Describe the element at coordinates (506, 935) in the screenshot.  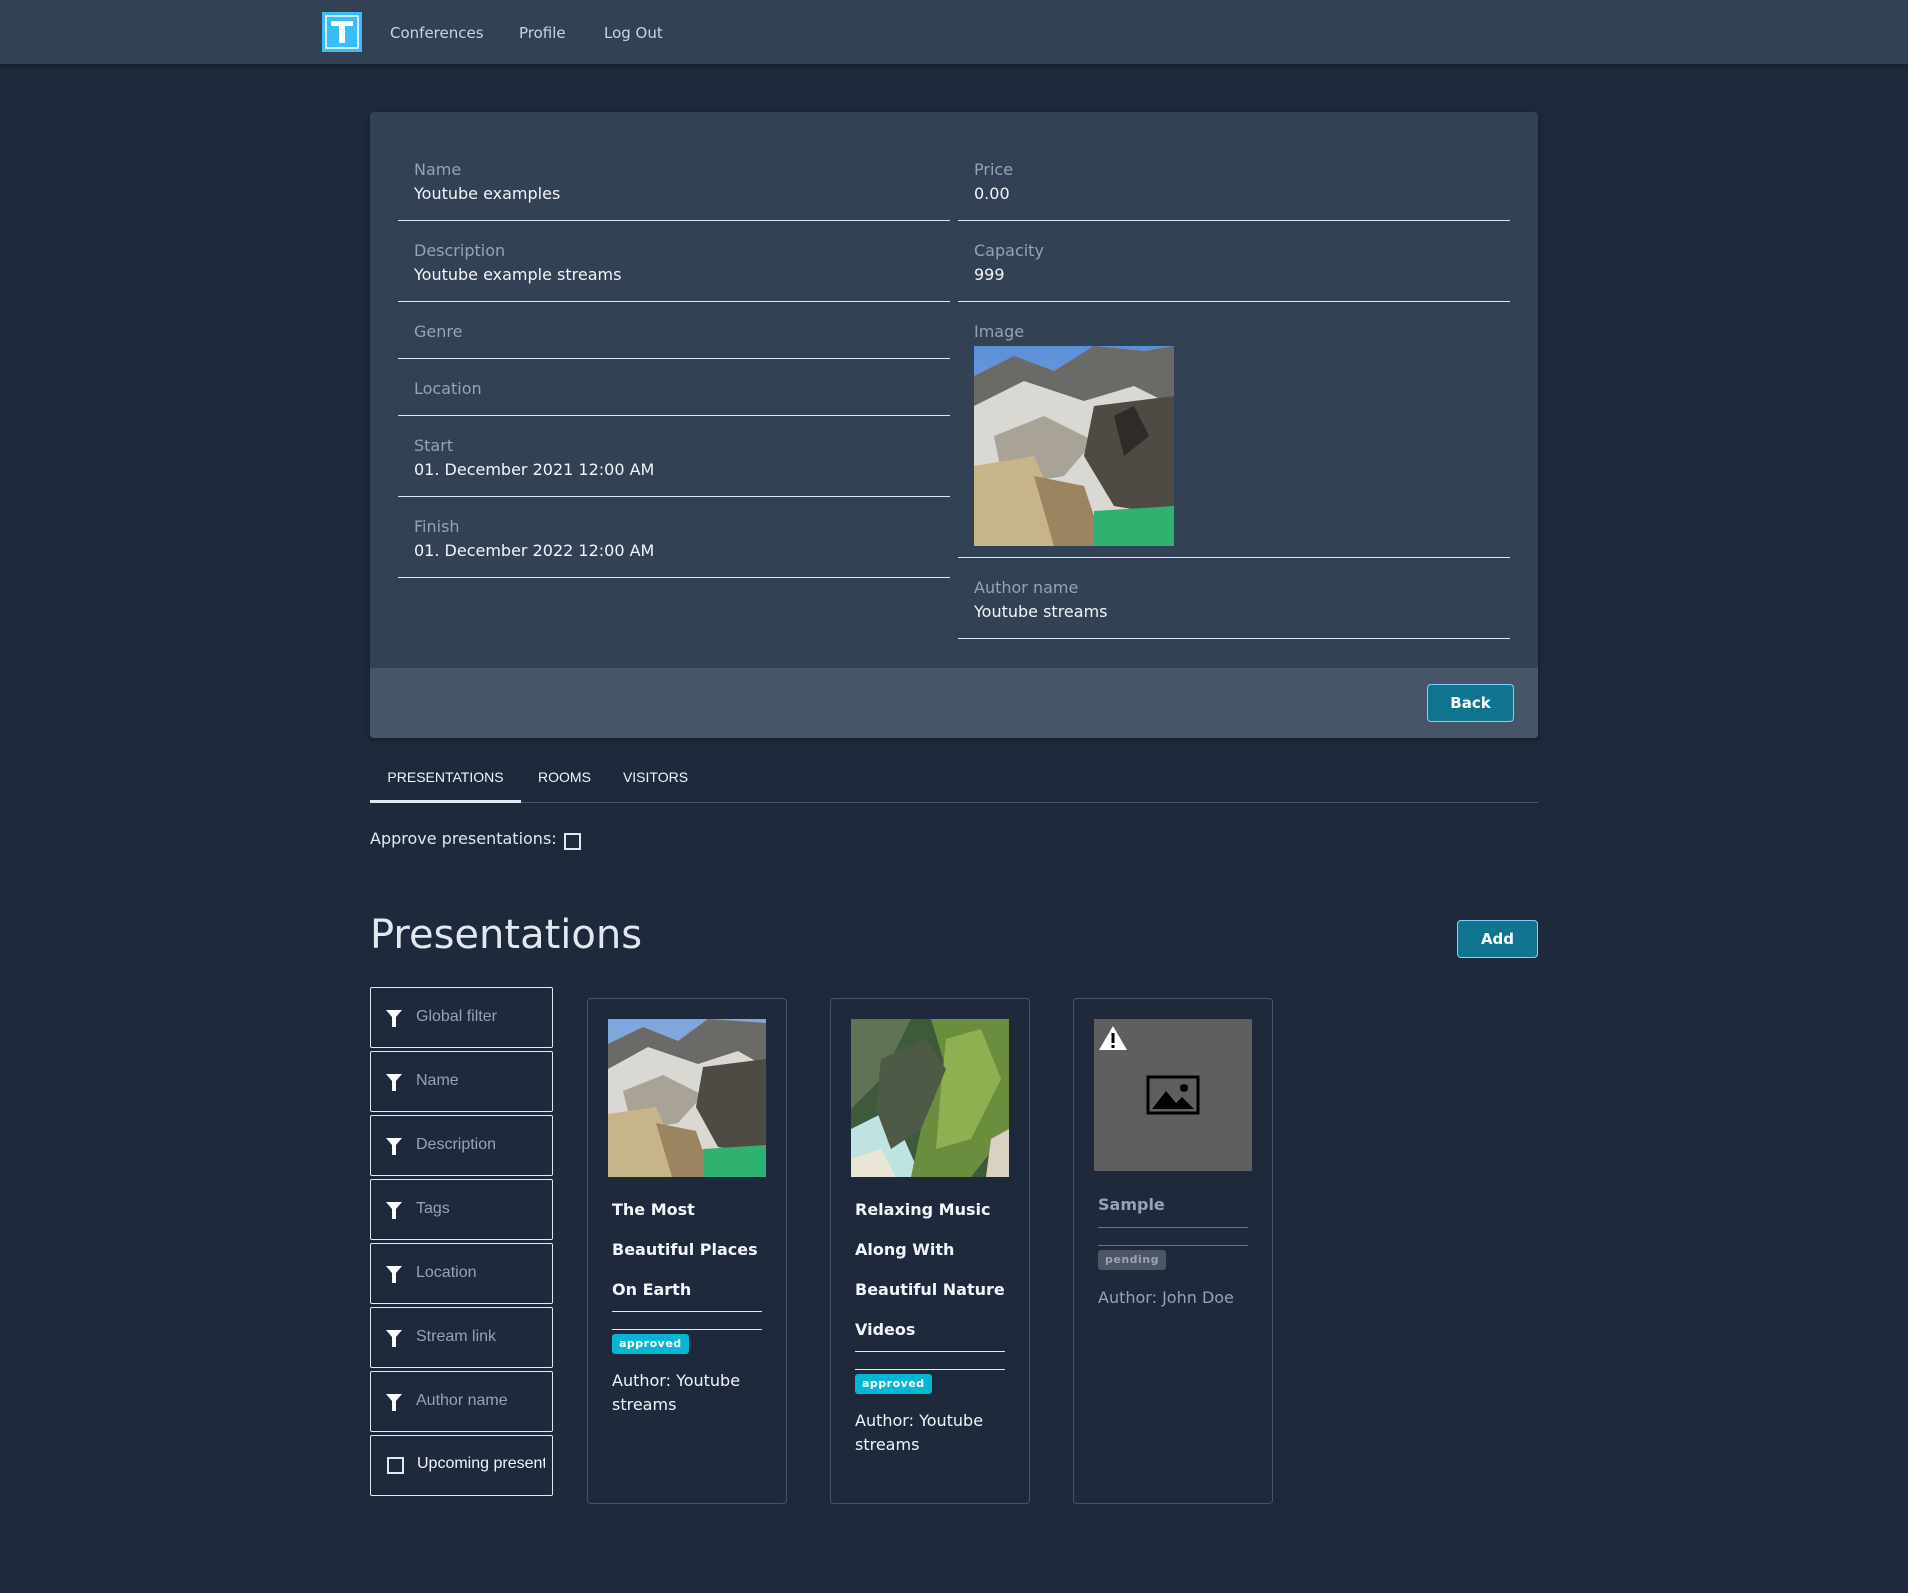
I see `presentations-title: Presentations` at that location.